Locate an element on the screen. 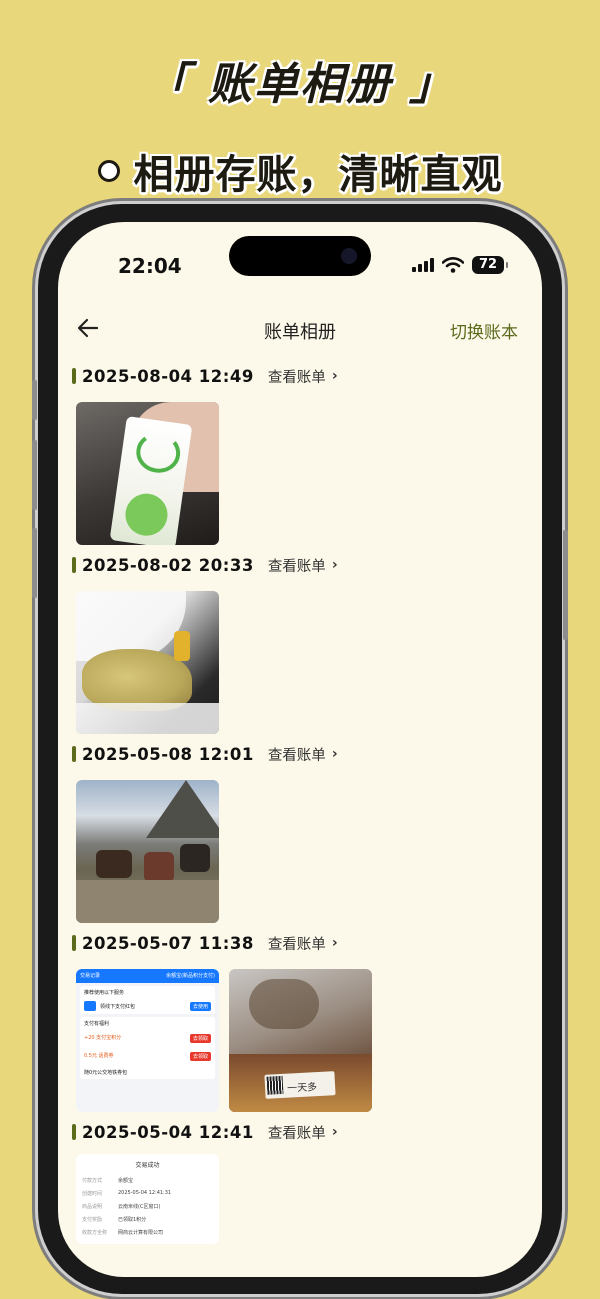 The width and height of the screenshot is (600, 1299). receipt-promo-title: 推荐使用以下服务 is located at coordinates (104, 993).